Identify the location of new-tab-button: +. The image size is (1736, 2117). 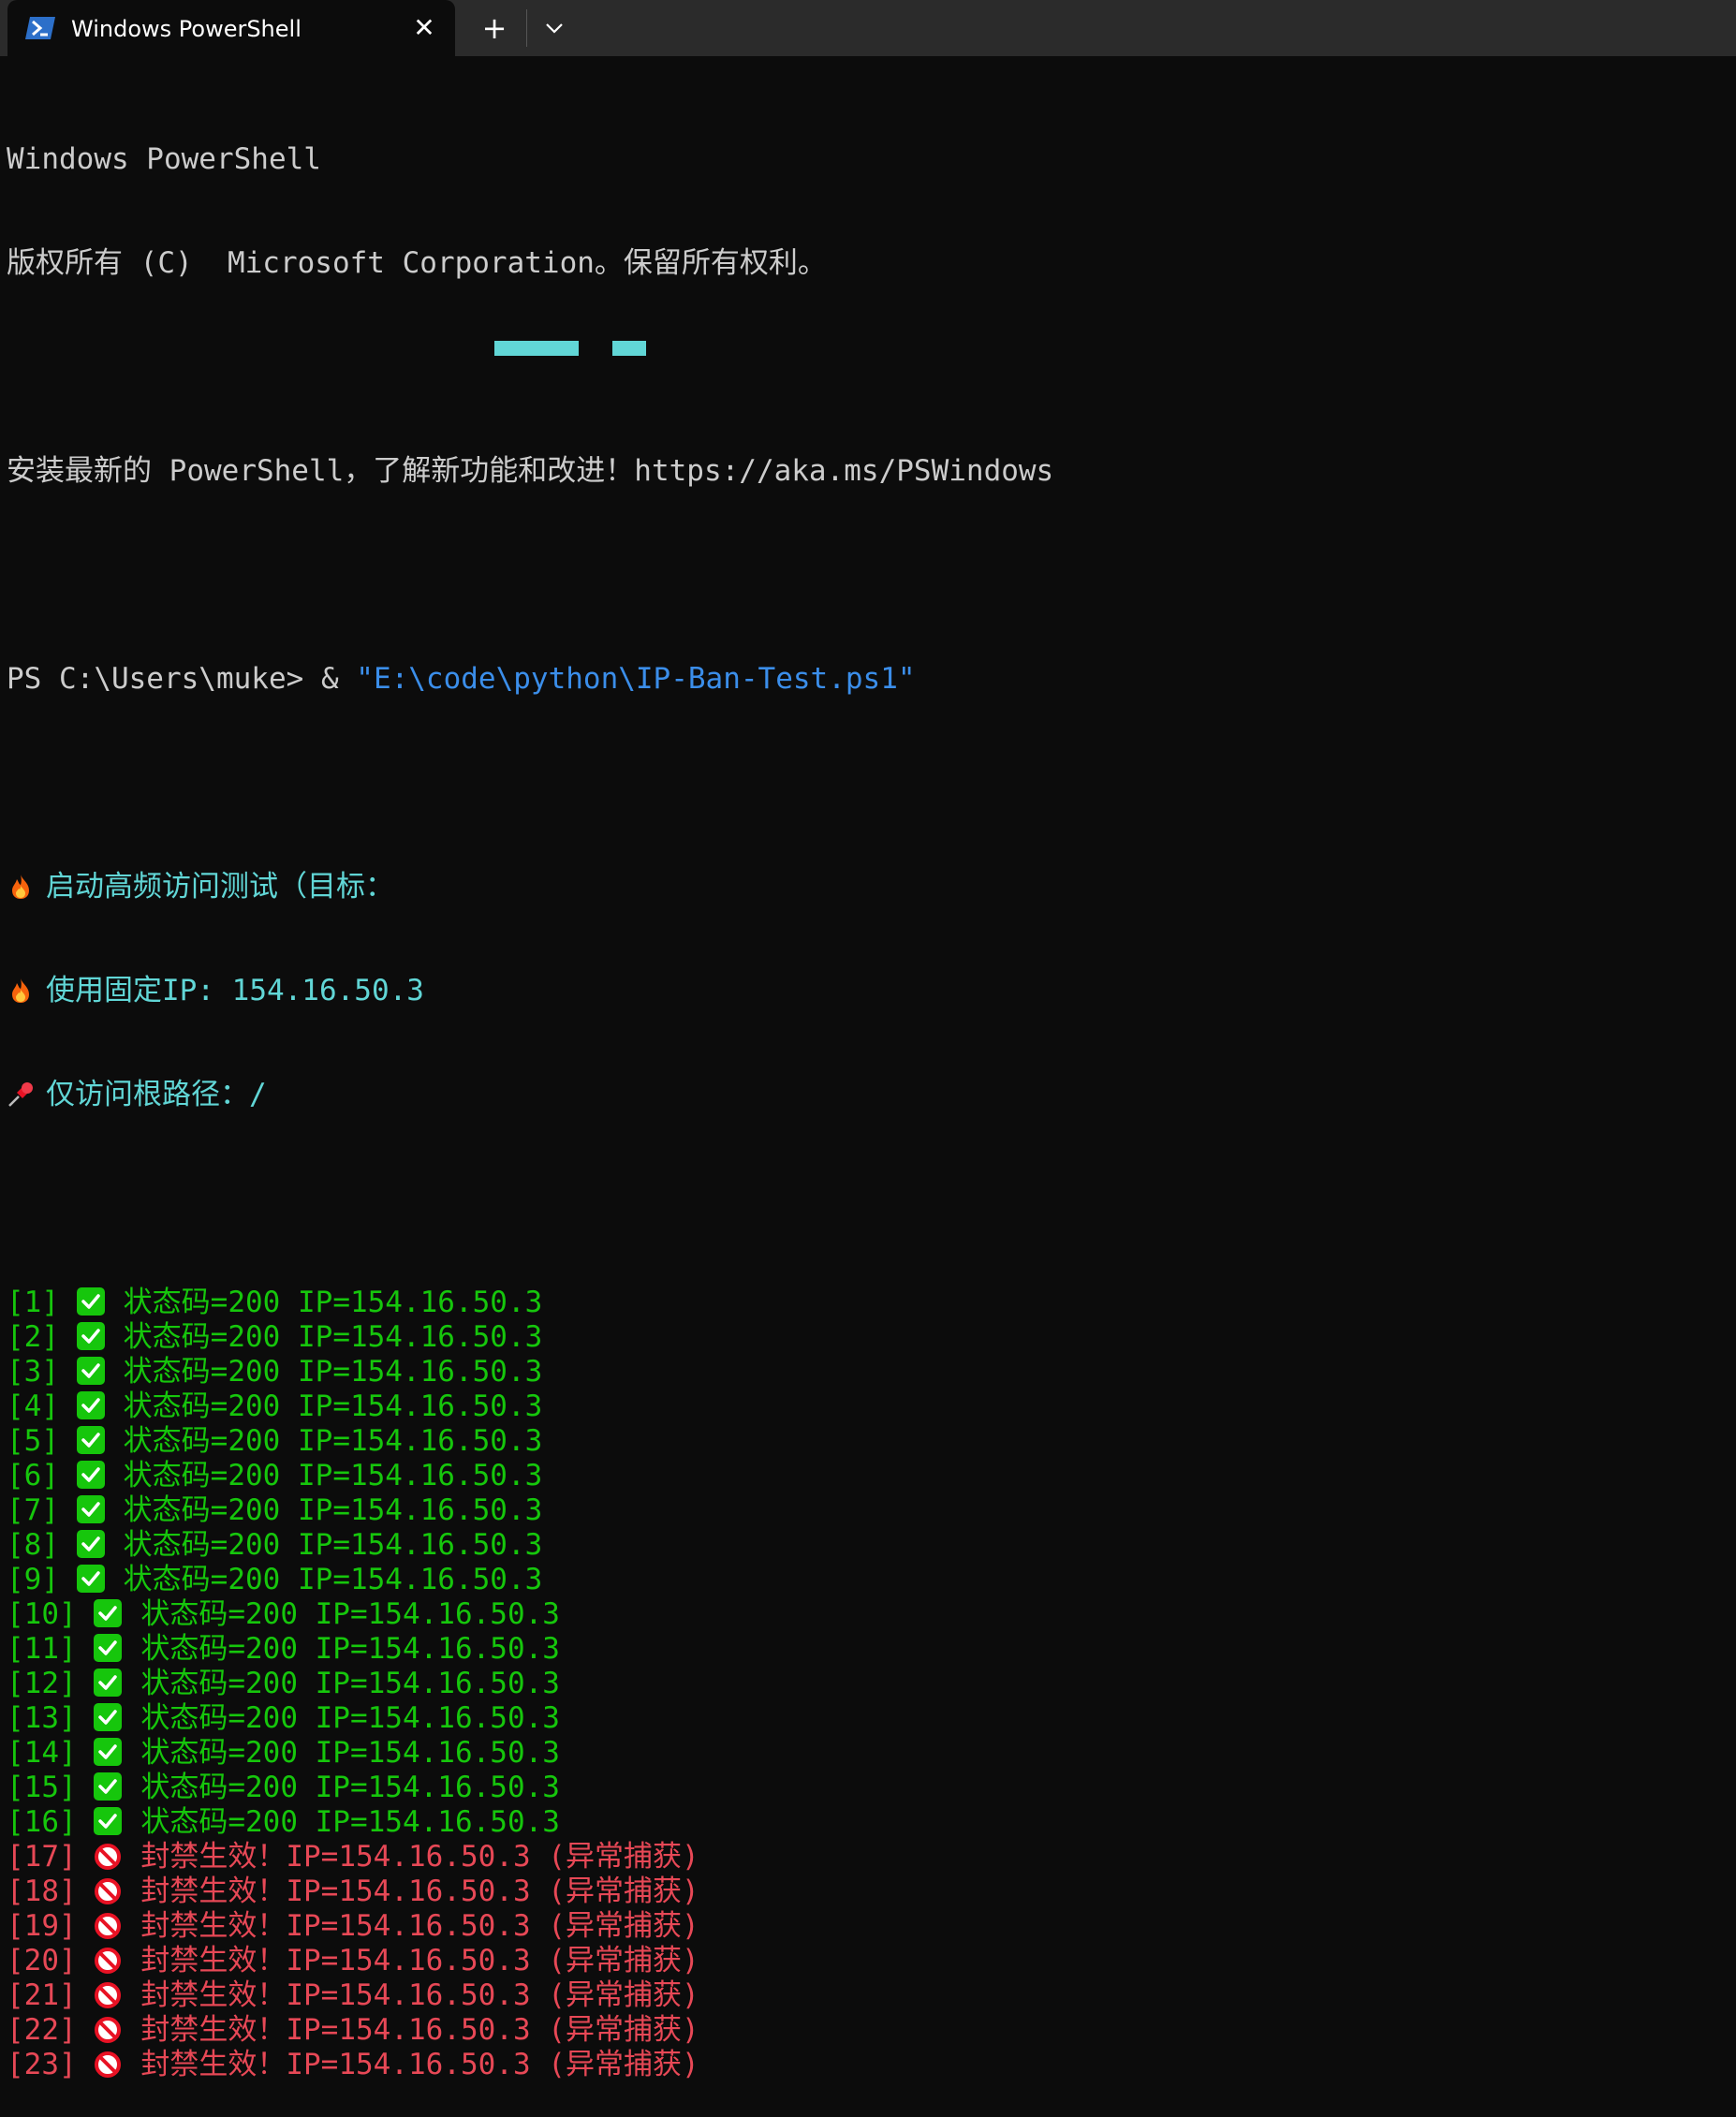
(494, 28).